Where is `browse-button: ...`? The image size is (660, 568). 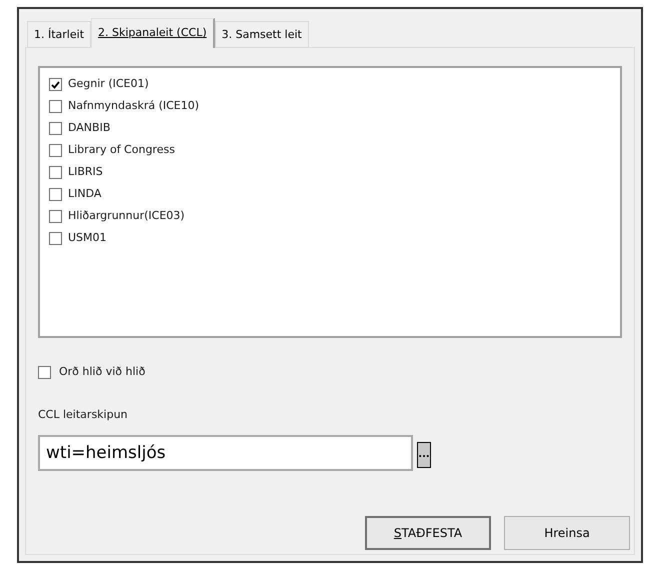 browse-button: ... is located at coordinates (424, 455).